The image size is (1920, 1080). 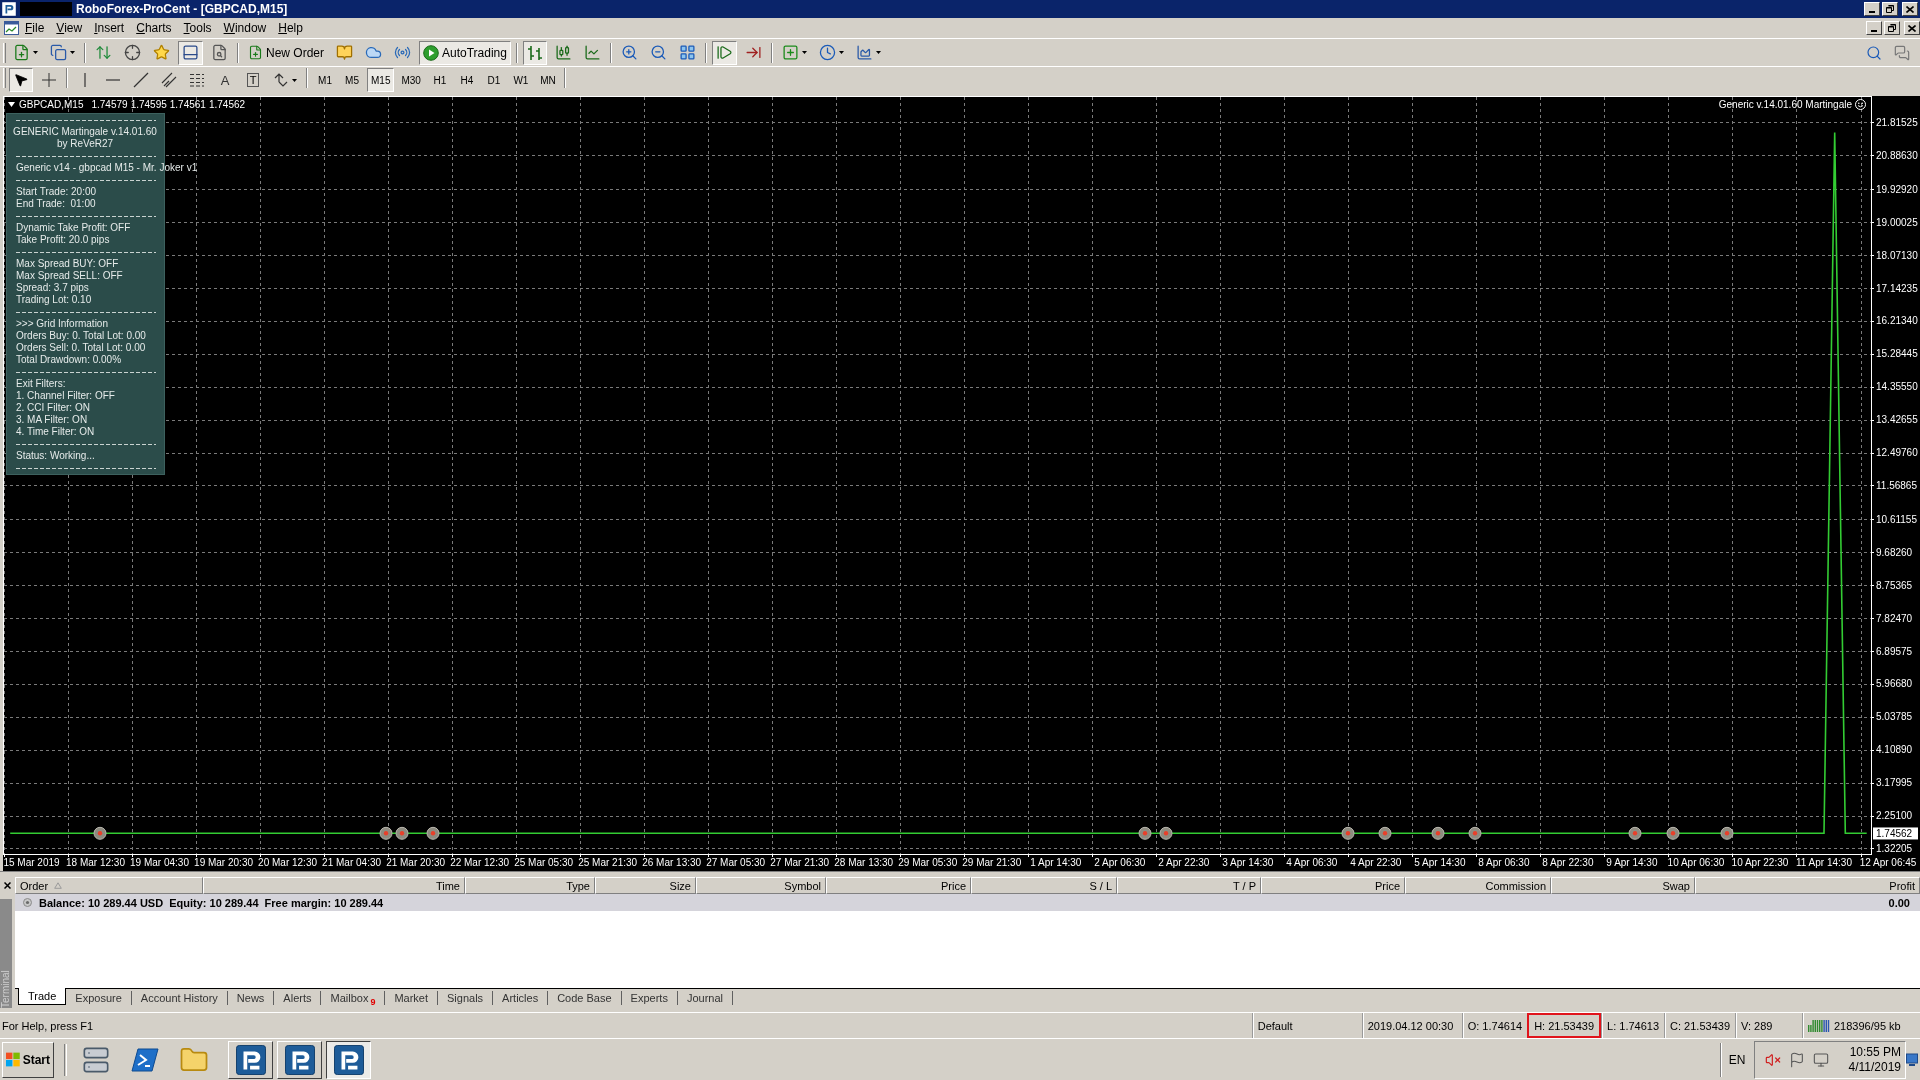 I want to click on candlestick-icon, so click(x=563, y=52).